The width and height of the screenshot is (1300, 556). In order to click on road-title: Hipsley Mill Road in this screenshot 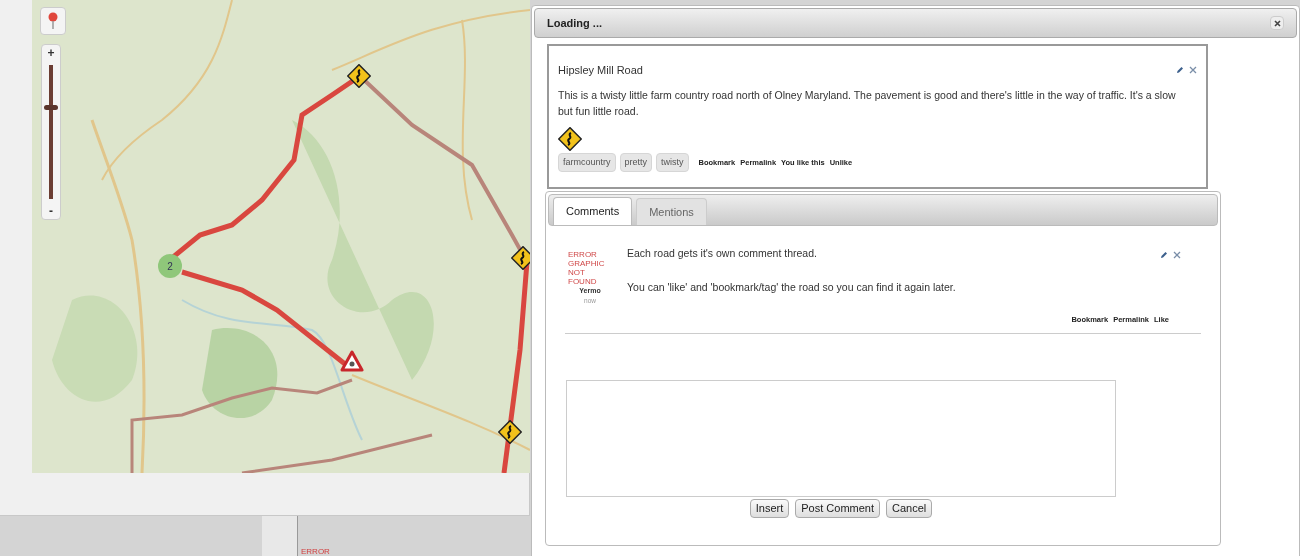, I will do `click(600, 70)`.